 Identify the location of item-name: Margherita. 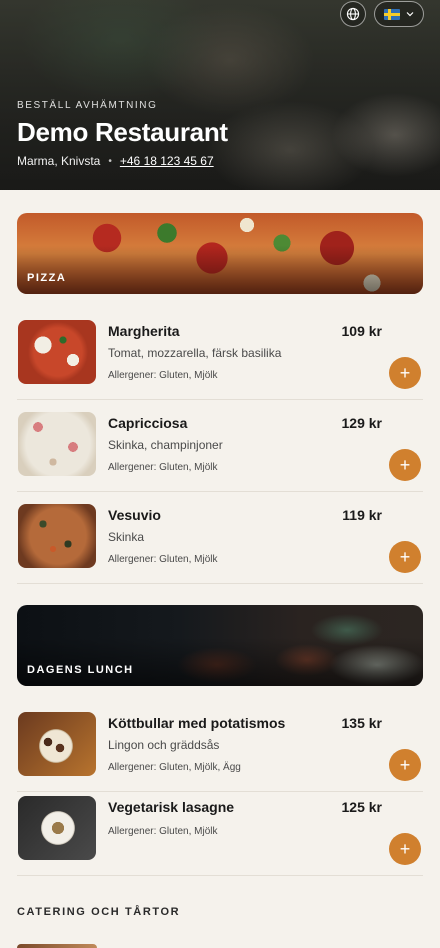
(144, 331).